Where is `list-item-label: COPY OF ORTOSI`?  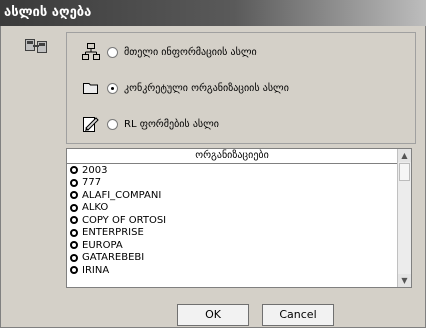
list-item-label: COPY OF ORTOSI is located at coordinates (124, 220).